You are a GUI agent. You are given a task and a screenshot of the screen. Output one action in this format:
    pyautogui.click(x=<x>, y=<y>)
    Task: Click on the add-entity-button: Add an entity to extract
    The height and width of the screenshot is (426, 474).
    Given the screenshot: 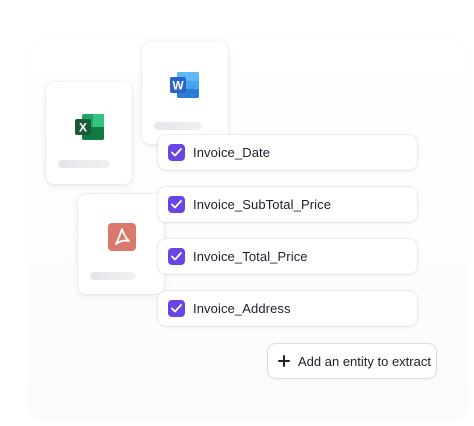 What is the action you would take?
    pyautogui.click(x=352, y=361)
    